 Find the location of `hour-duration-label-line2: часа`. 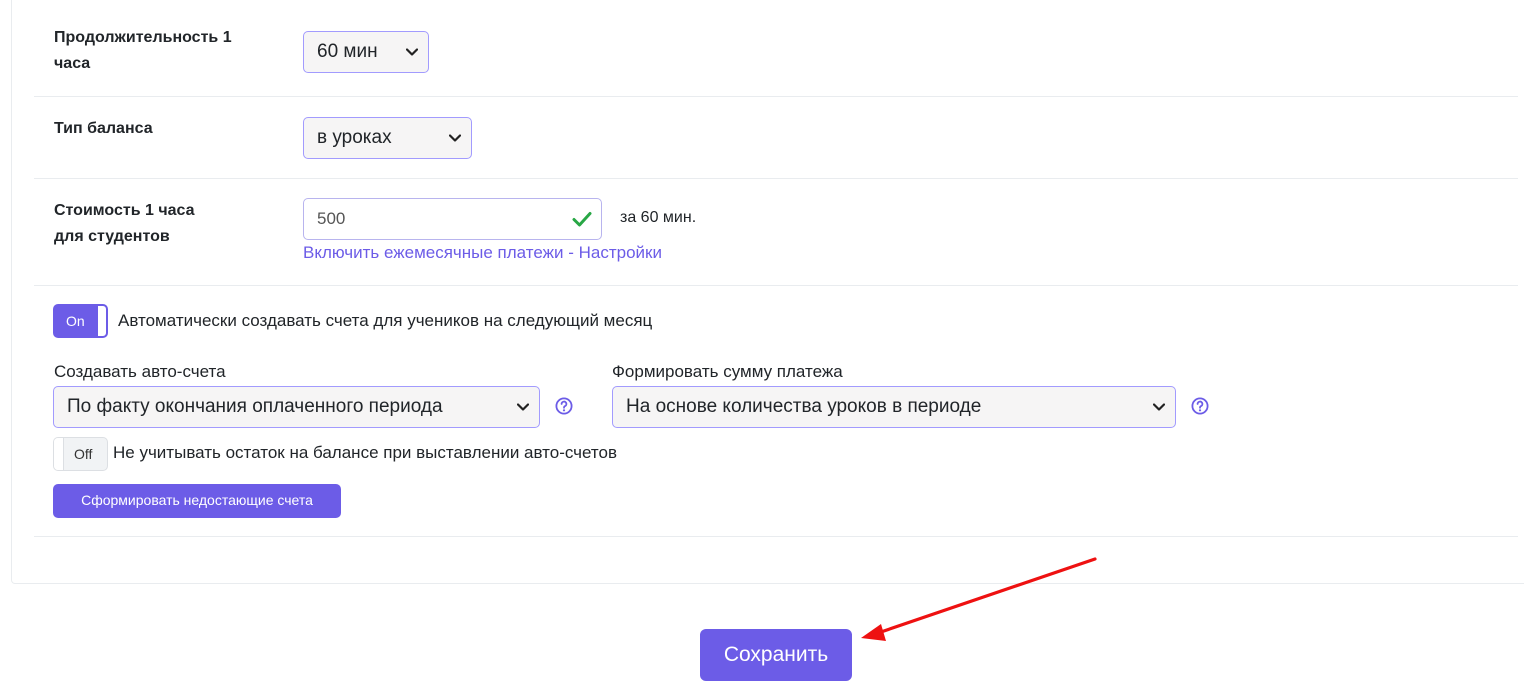

hour-duration-label-line2: часа is located at coordinates (72, 63).